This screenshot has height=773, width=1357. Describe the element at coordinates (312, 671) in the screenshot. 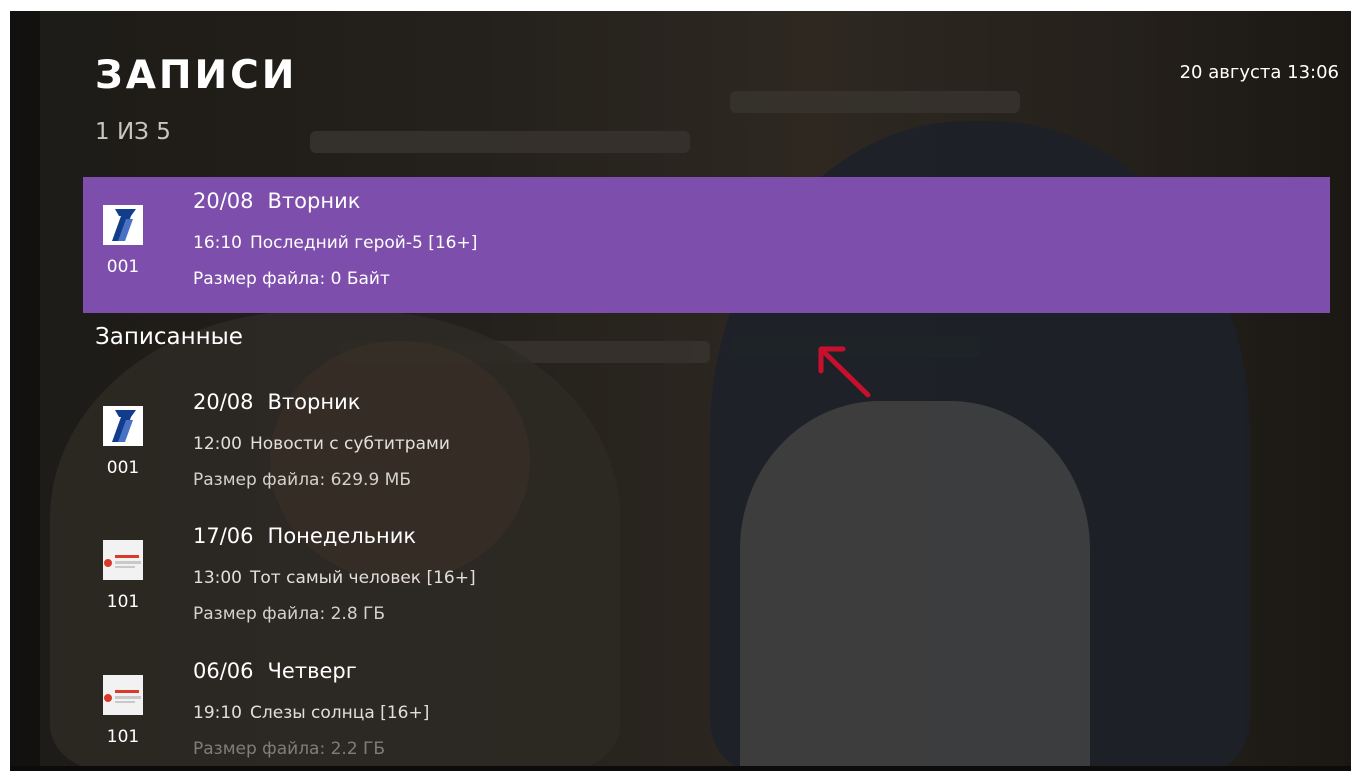

I see `recording-day: Четверг` at that location.